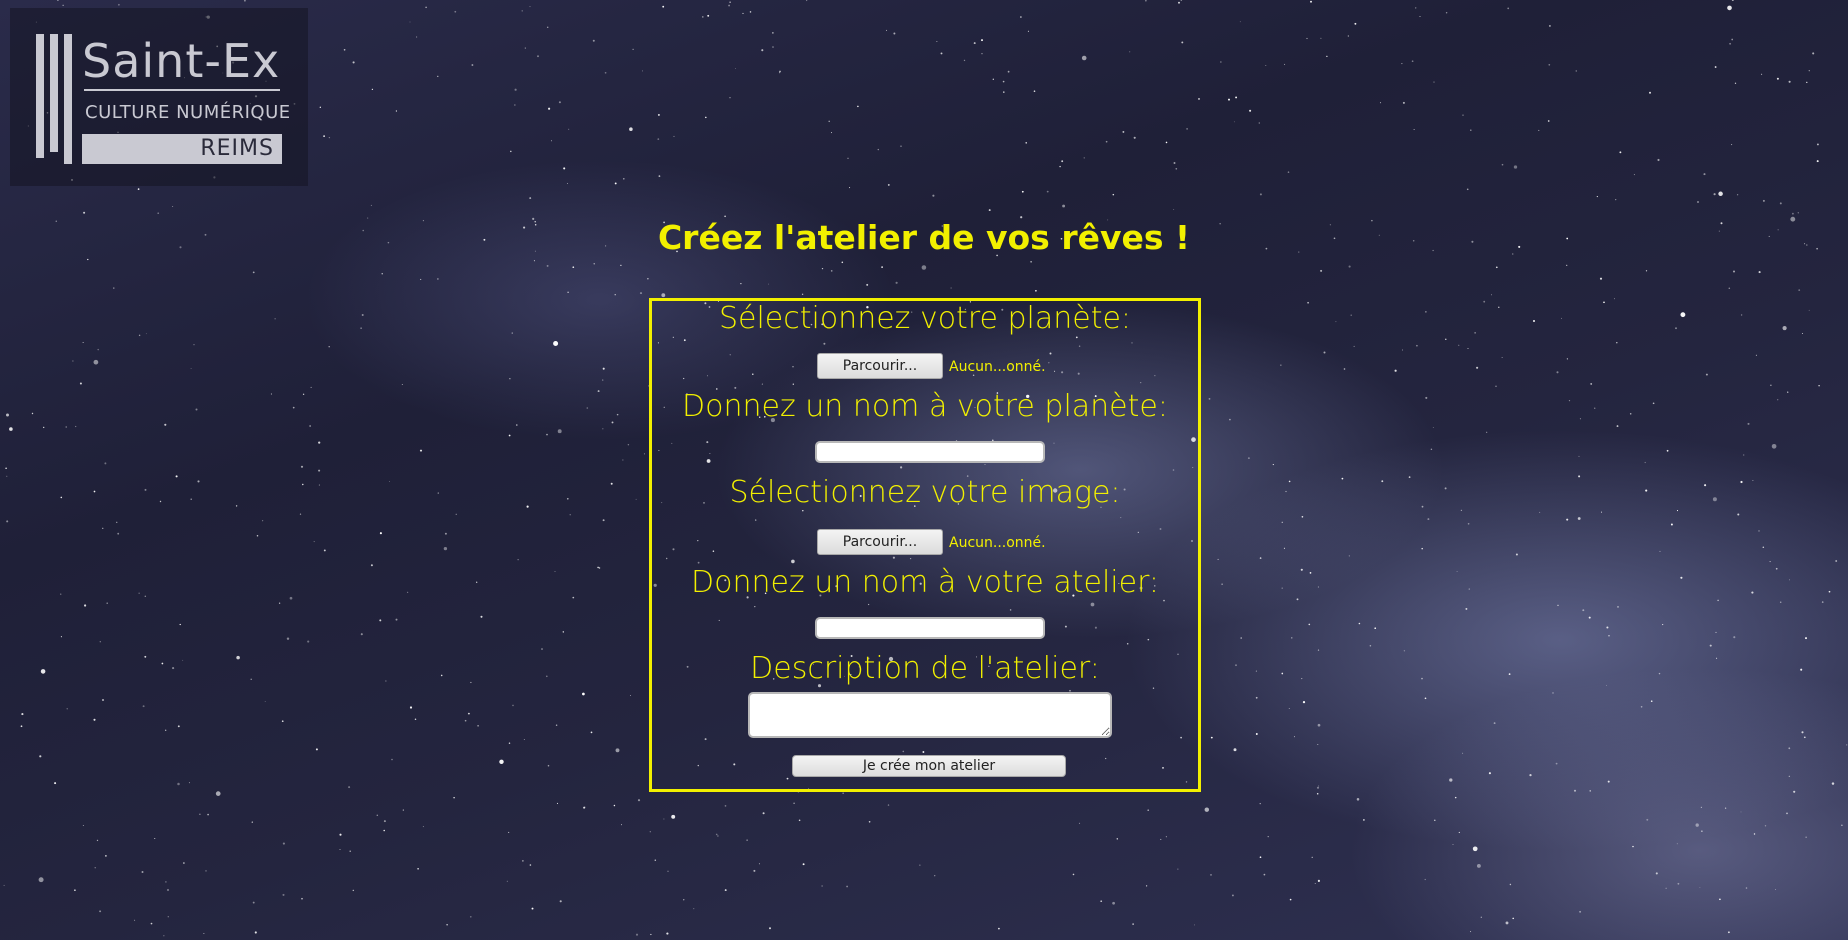 The width and height of the screenshot is (1848, 940). Describe the element at coordinates (929, 766) in the screenshot. I see `create-workshop-button: Je crée mon atelier` at that location.